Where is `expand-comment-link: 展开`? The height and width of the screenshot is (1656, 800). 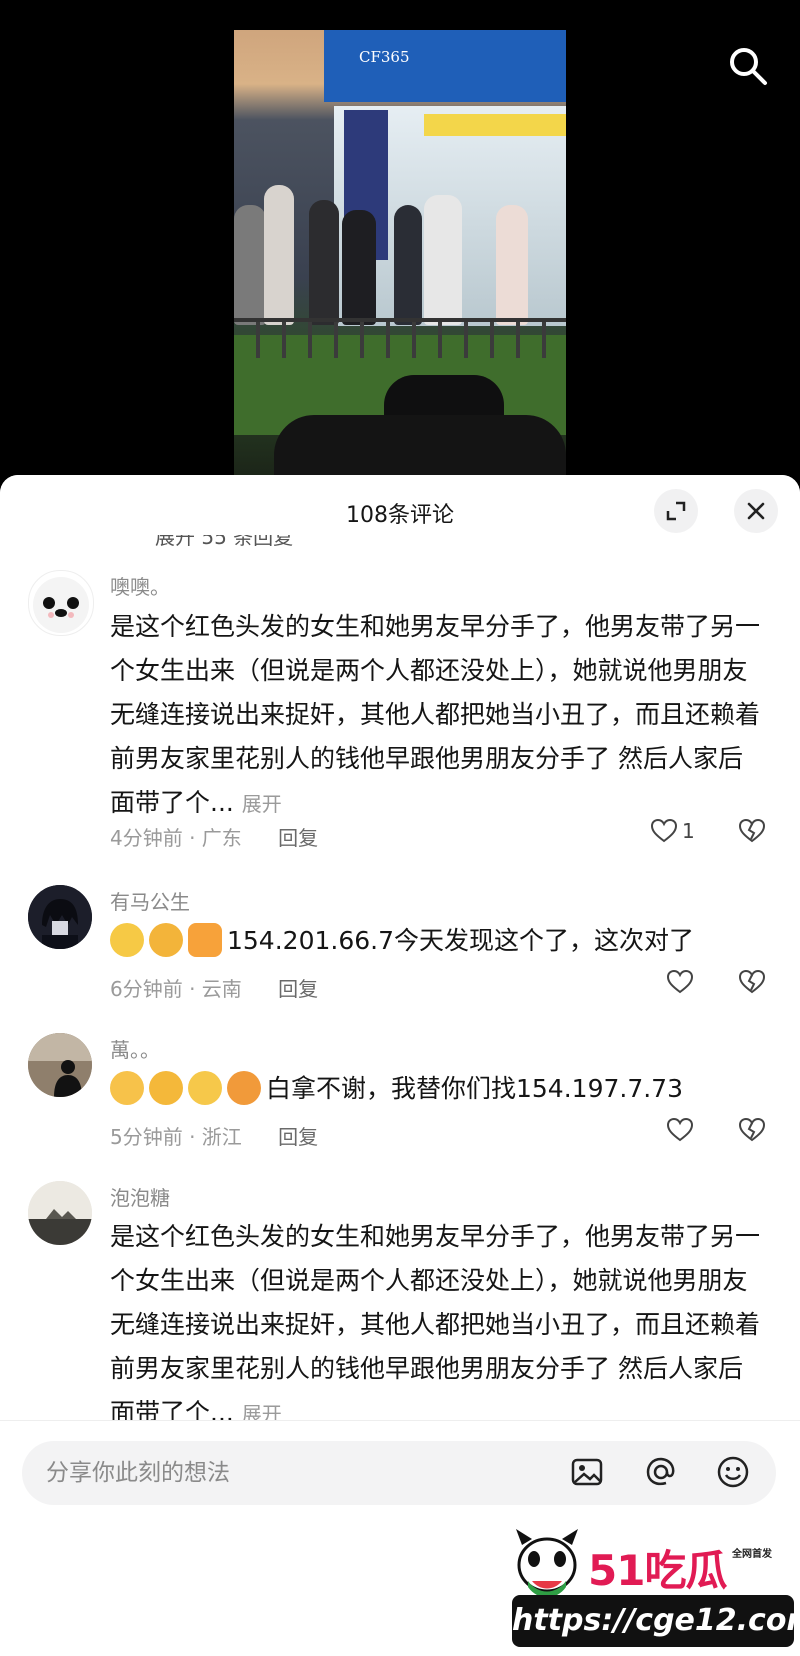
expand-comment-link: 展开 is located at coordinates (262, 804).